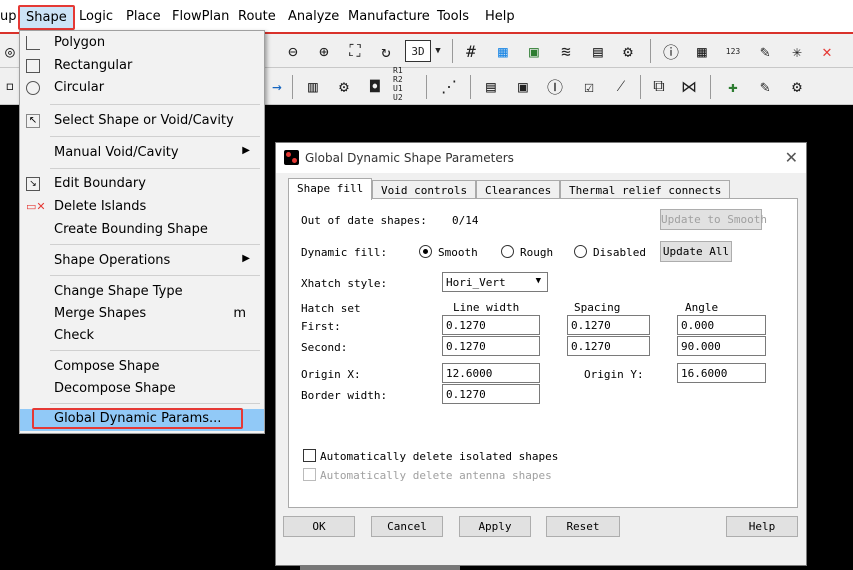 This screenshot has width=853, height=570. I want to click on menu-manufacture: Manufacture, so click(389, 16).